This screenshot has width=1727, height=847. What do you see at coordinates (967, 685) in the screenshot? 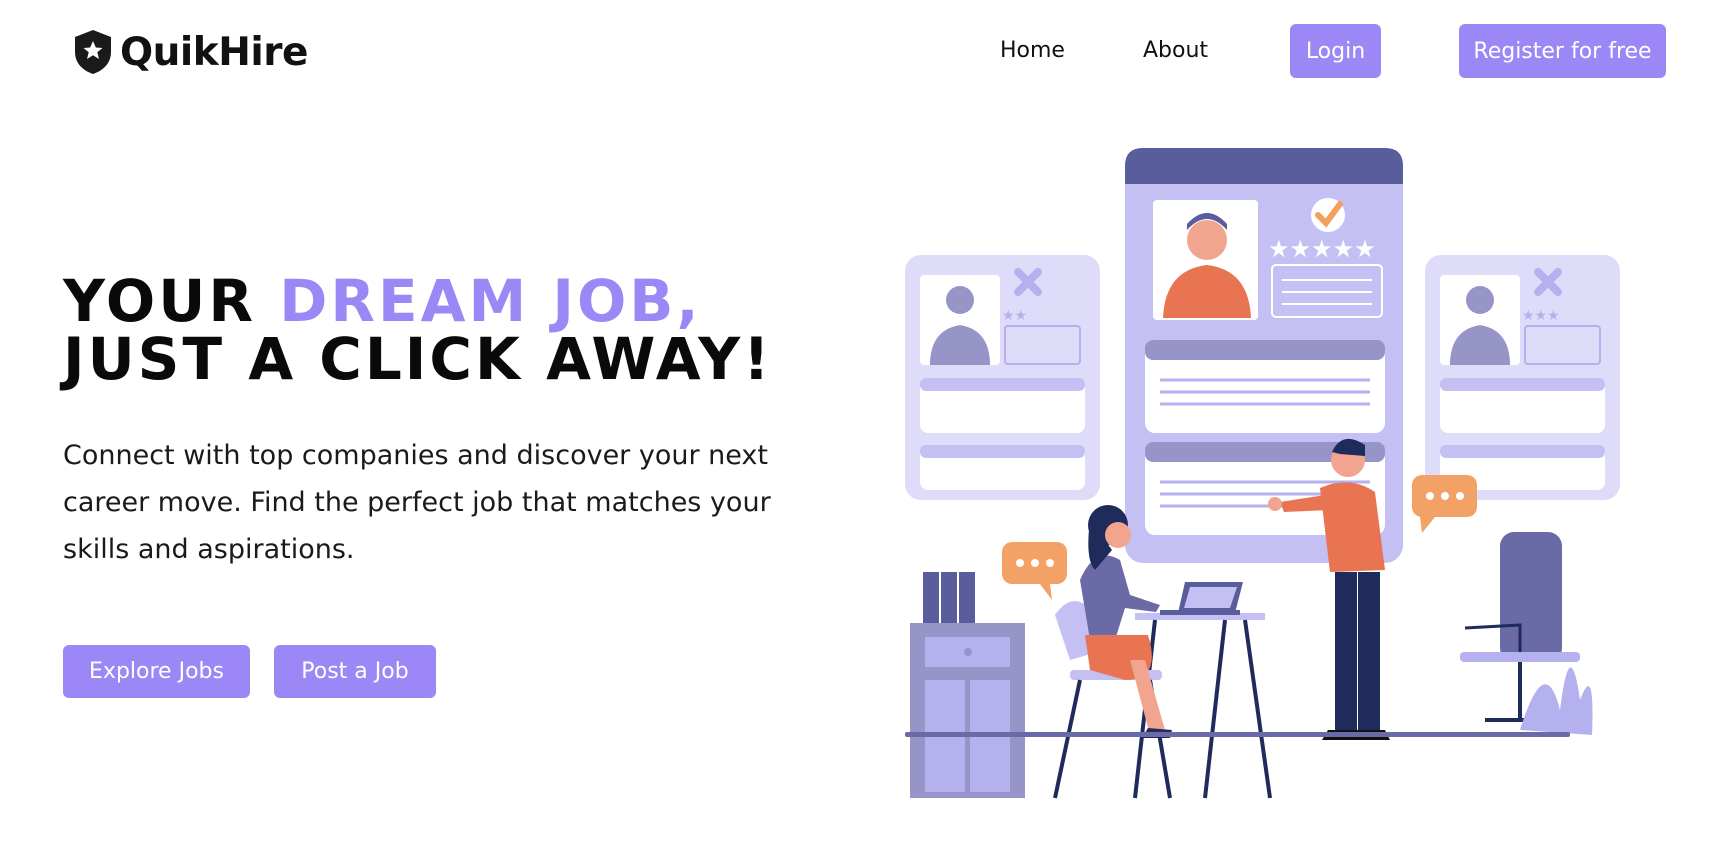
I see `cabinet` at bounding box center [967, 685].